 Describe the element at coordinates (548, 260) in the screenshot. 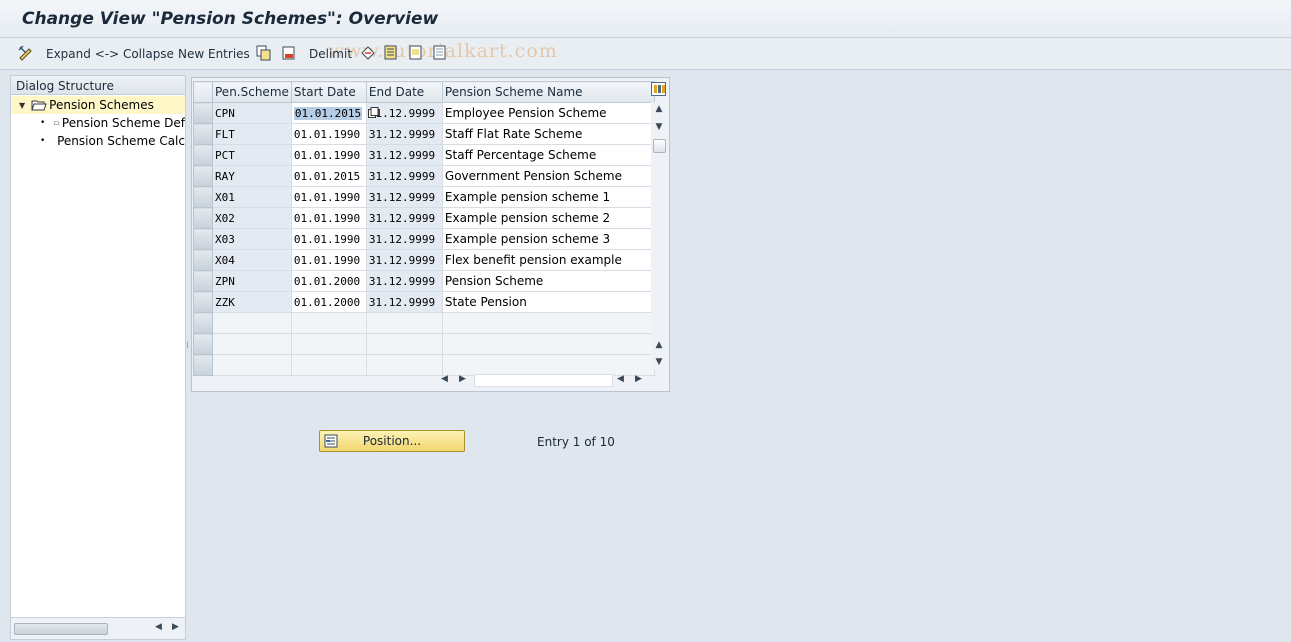

I see `scheme-name-cell: Flex benefit pension example` at that location.